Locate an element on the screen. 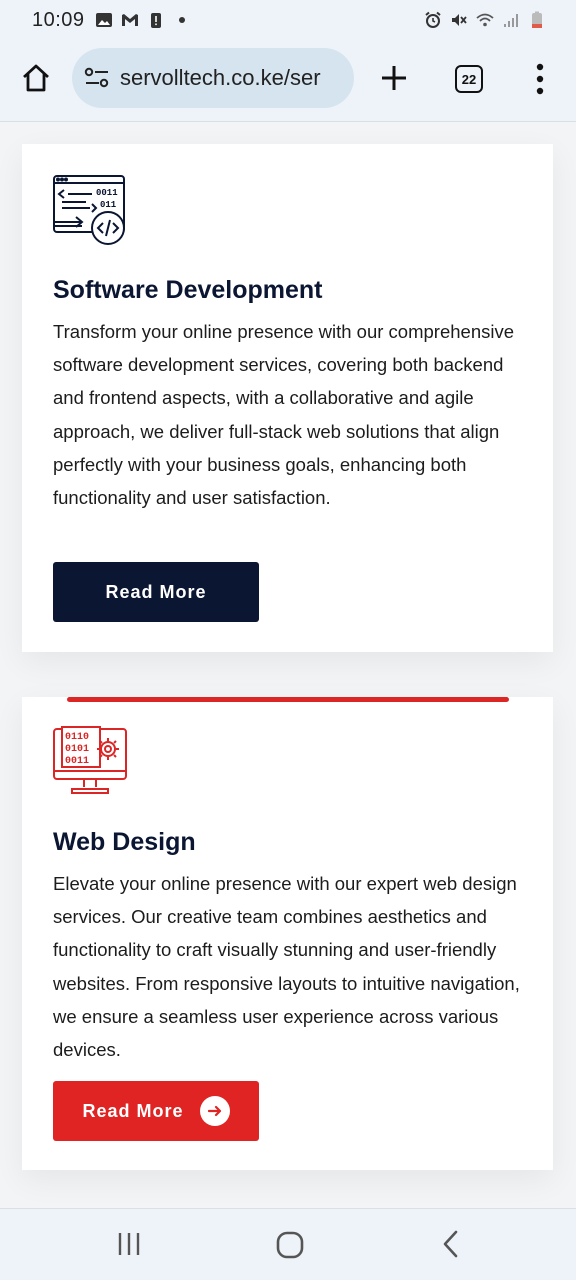 The height and width of the screenshot is (1280, 576). system-icons is located at coordinates (485, 20).